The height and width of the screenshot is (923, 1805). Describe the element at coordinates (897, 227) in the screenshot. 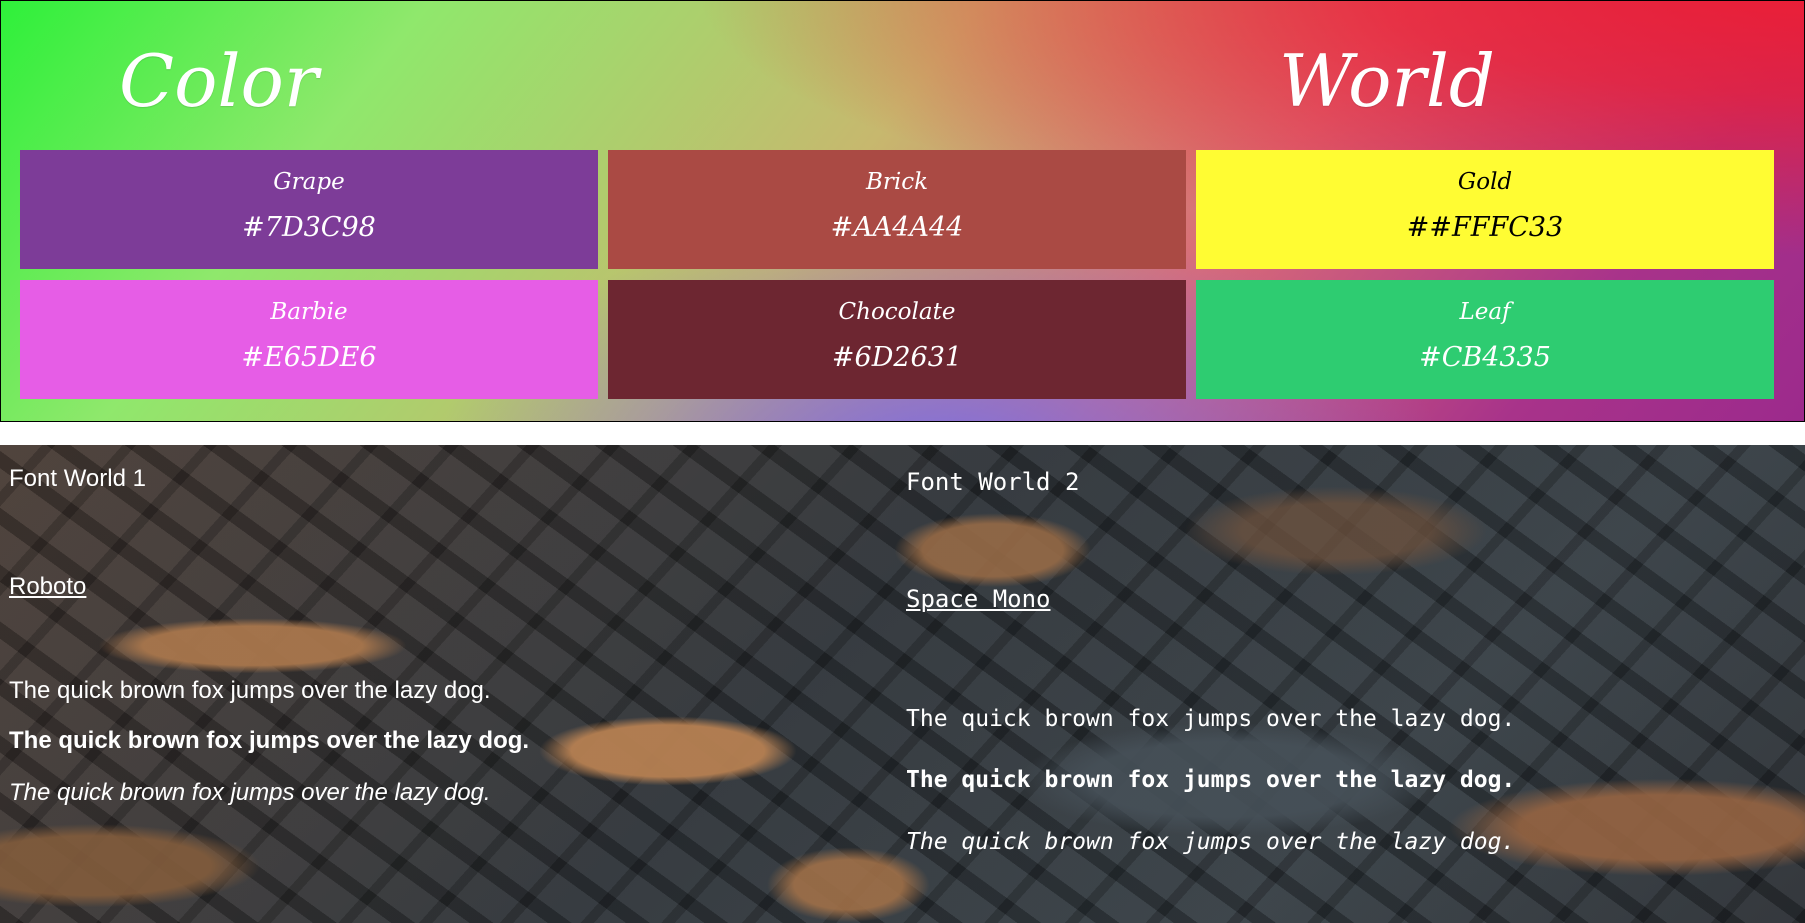

I see `swatch-hex: #AA4A44` at that location.